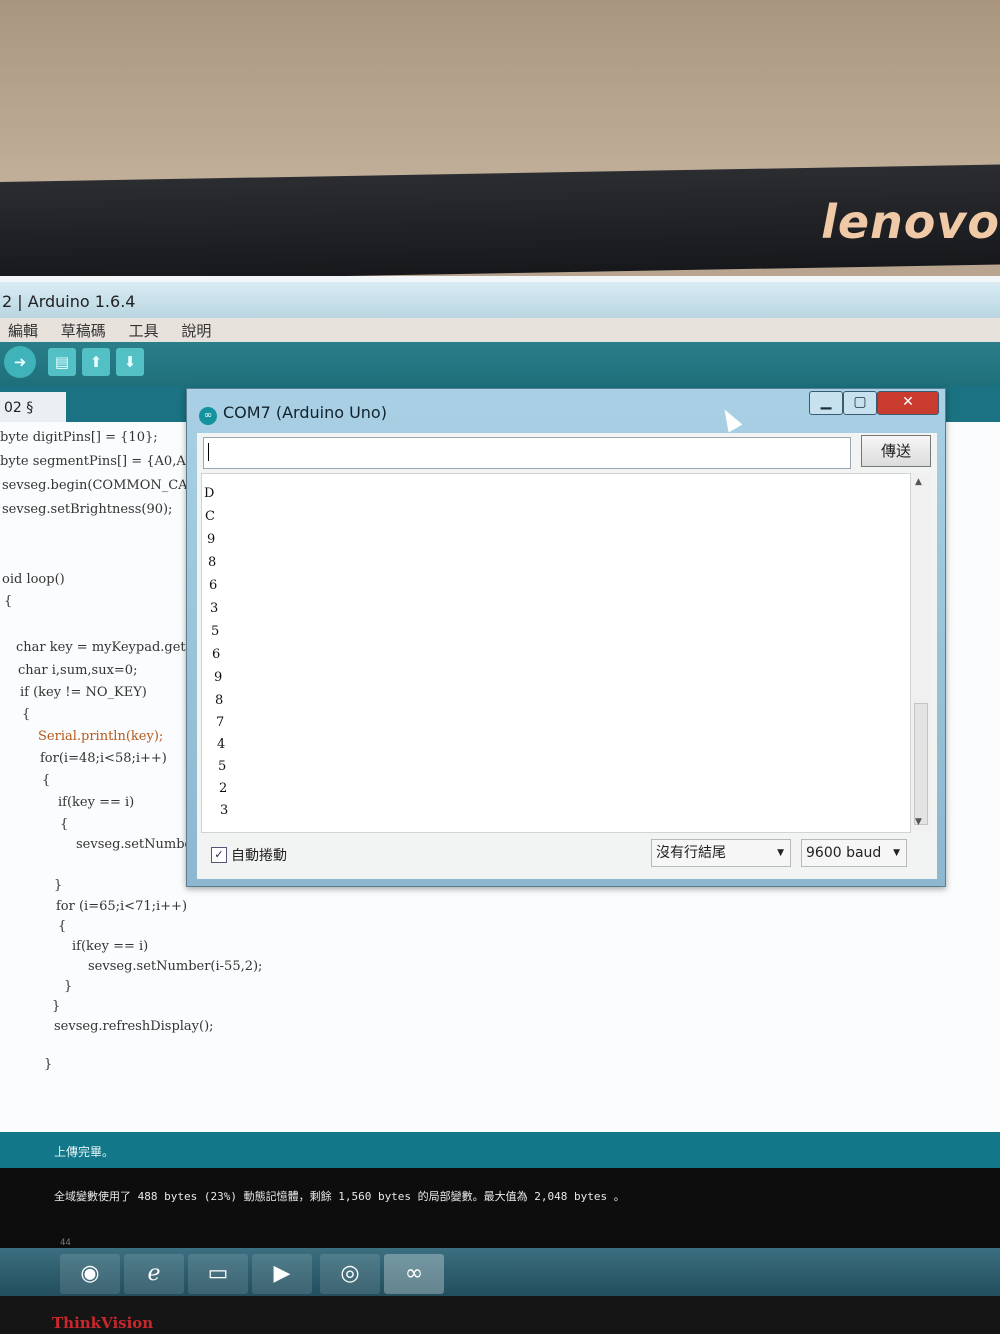  I want to click on scroll-down-icon: ▼, so click(918, 822).